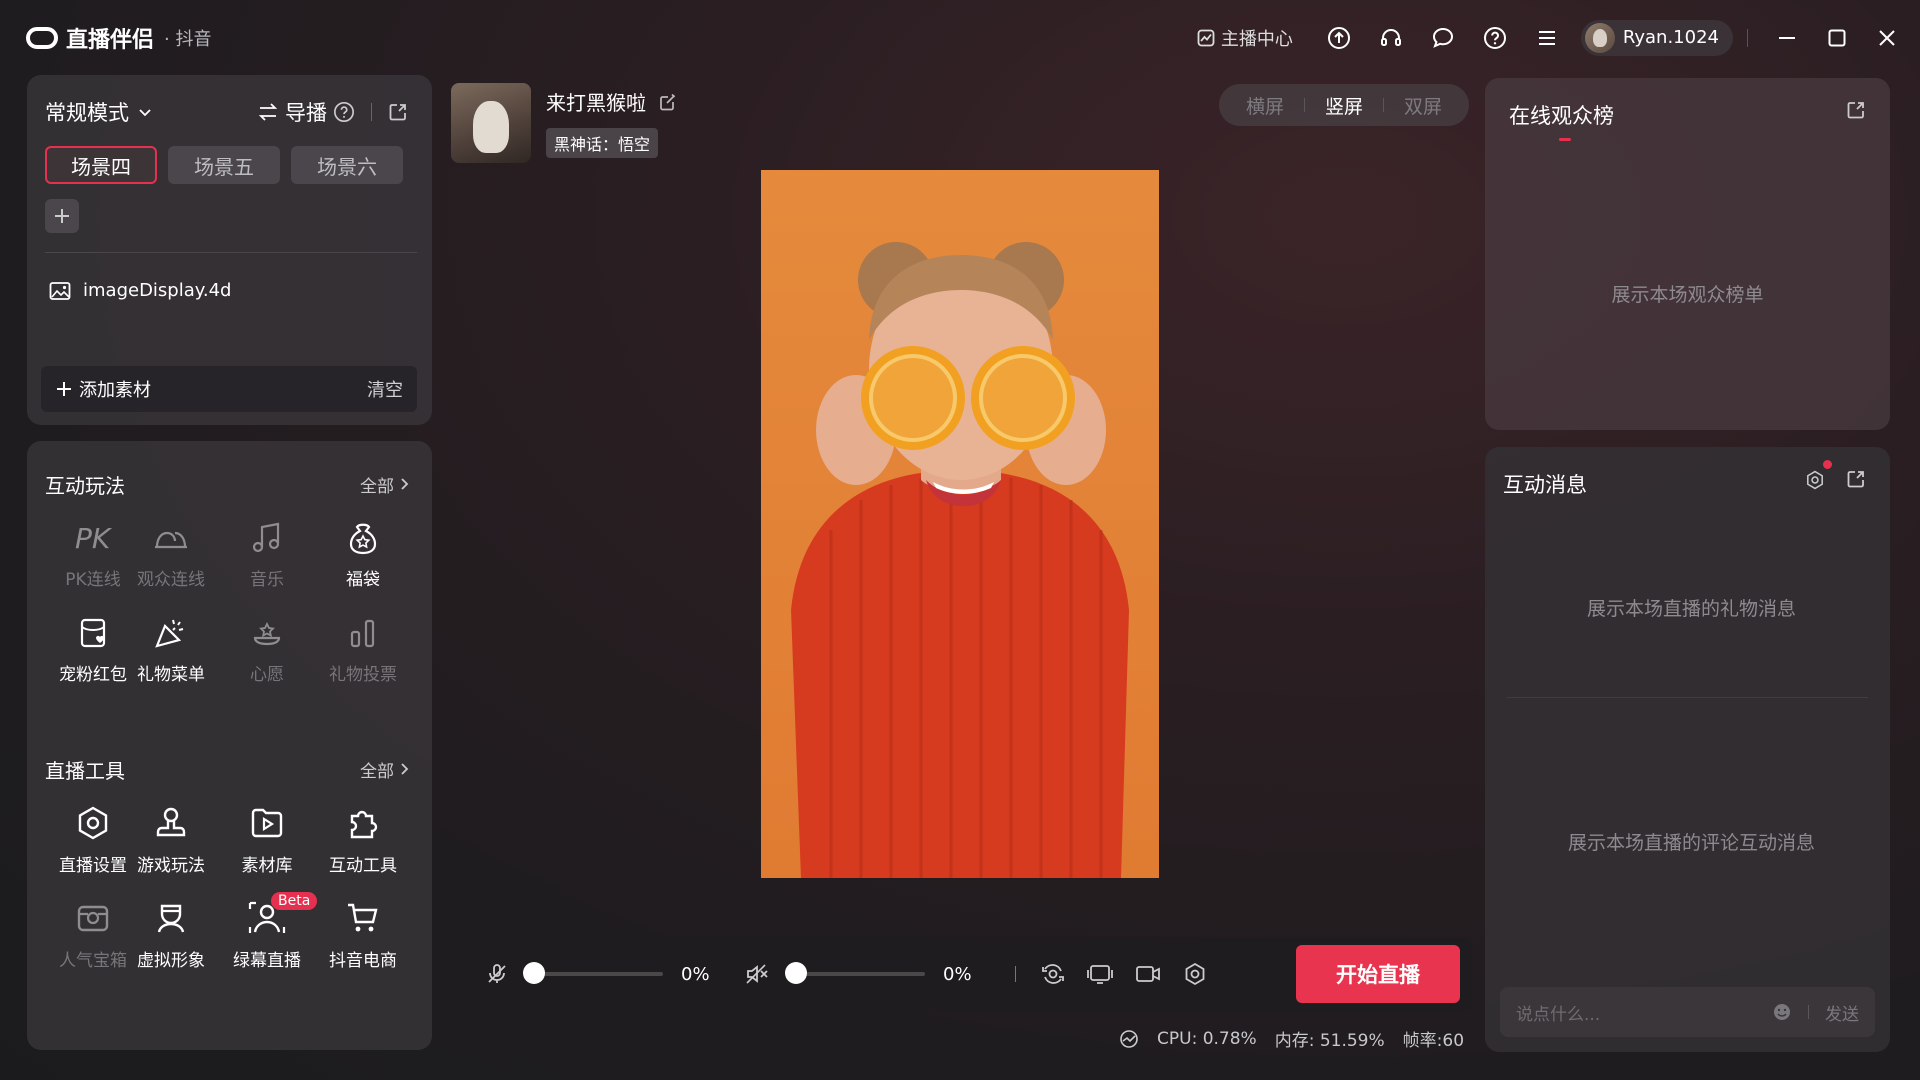 This screenshot has height=1080, width=1920. I want to click on minimize-icon, so click(1787, 37).